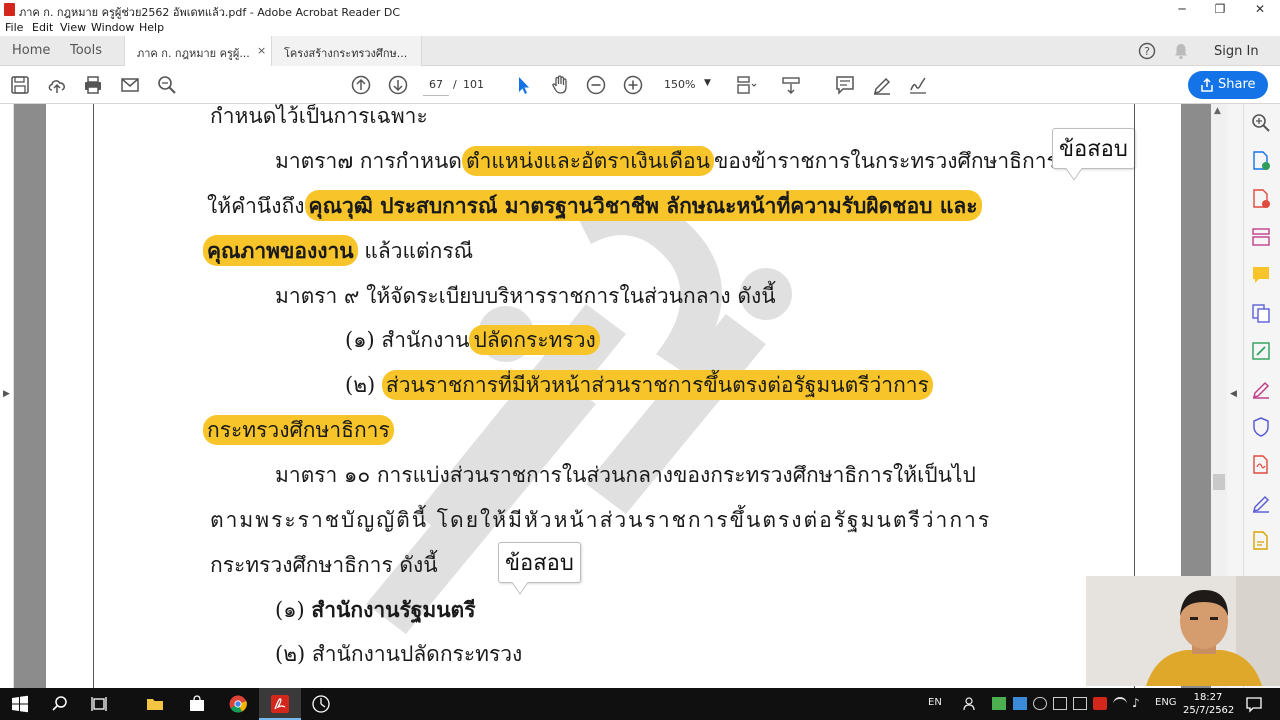  Describe the element at coordinates (31, 50) in the screenshot. I see `tab-home: Home` at that location.